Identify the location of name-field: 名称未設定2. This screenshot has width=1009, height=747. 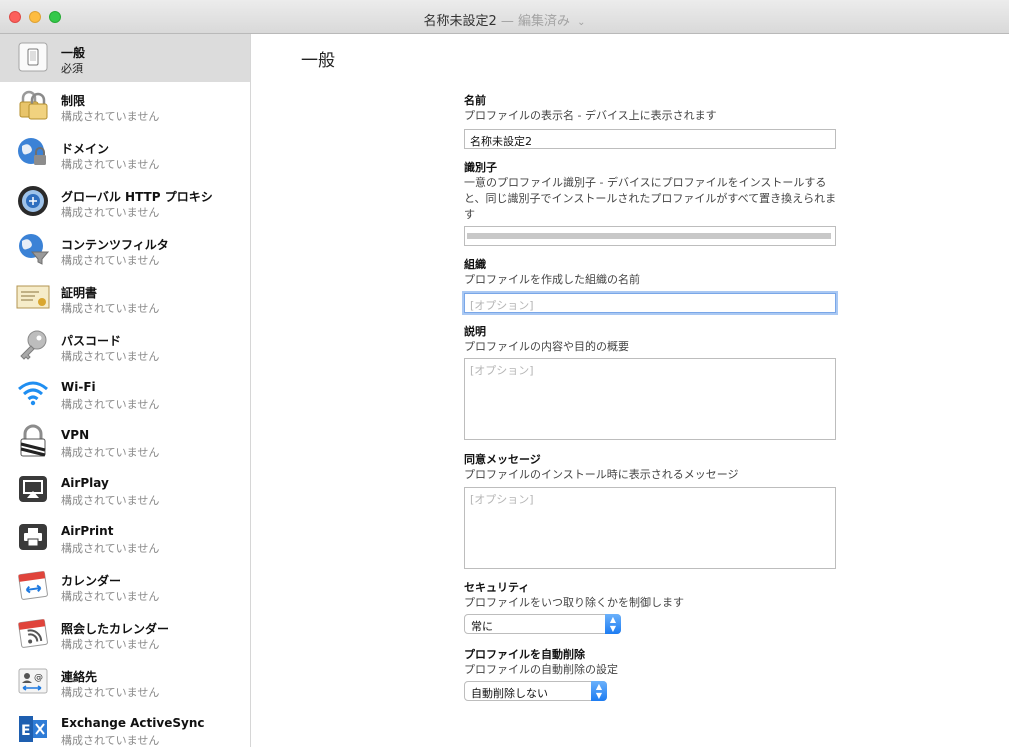
(650, 139).